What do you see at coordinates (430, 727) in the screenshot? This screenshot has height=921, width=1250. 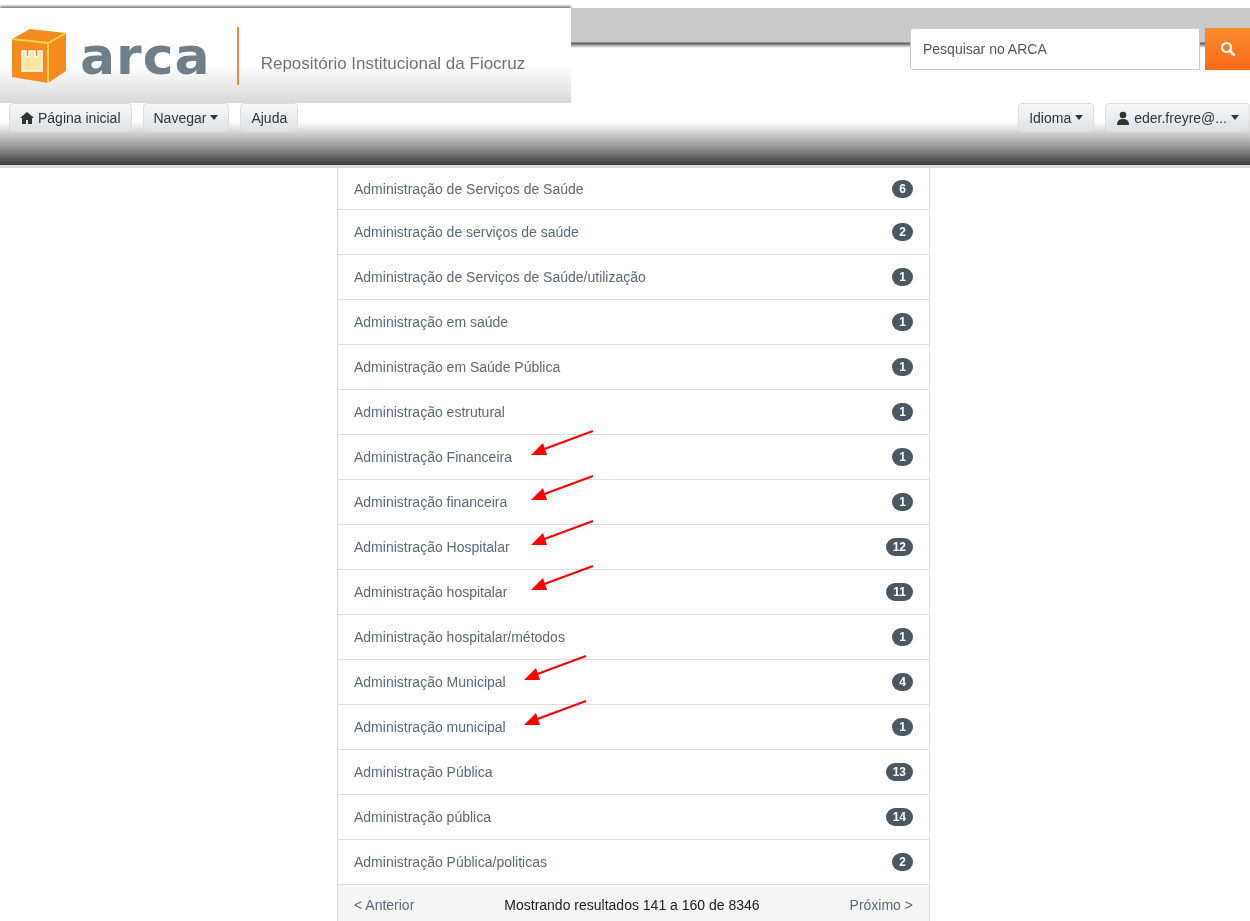 I see `subject-link: Administração municipal` at bounding box center [430, 727].